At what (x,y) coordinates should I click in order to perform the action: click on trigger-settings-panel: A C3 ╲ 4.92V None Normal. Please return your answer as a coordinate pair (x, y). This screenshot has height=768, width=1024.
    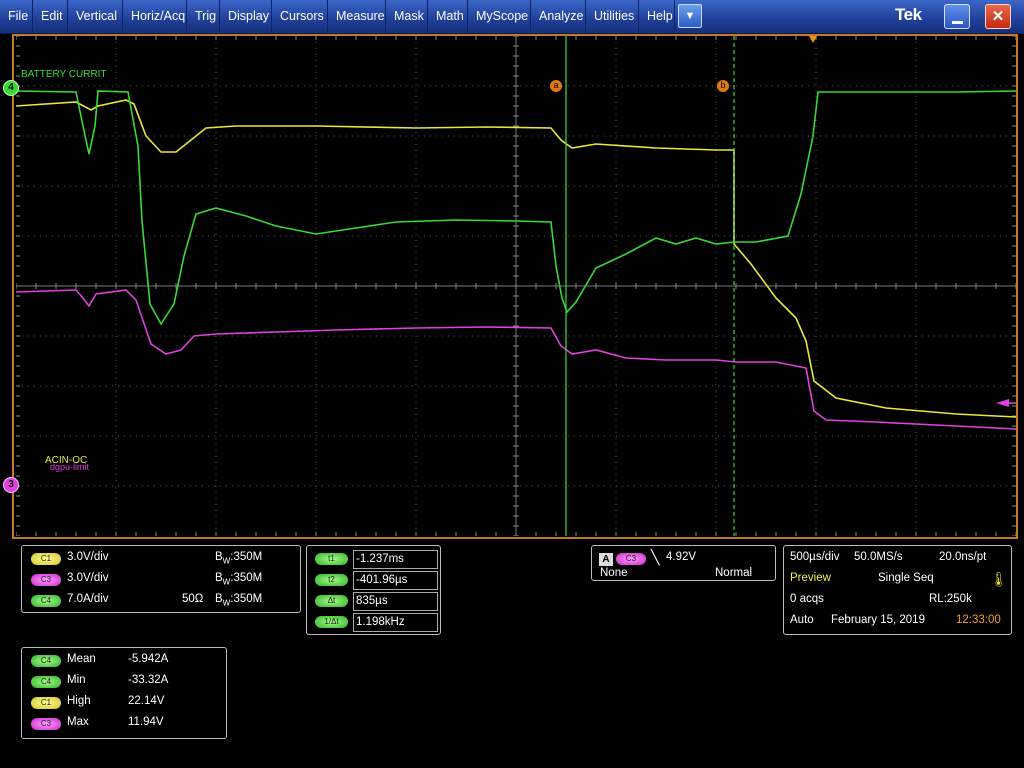
    Looking at the image, I should click on (683, 563).